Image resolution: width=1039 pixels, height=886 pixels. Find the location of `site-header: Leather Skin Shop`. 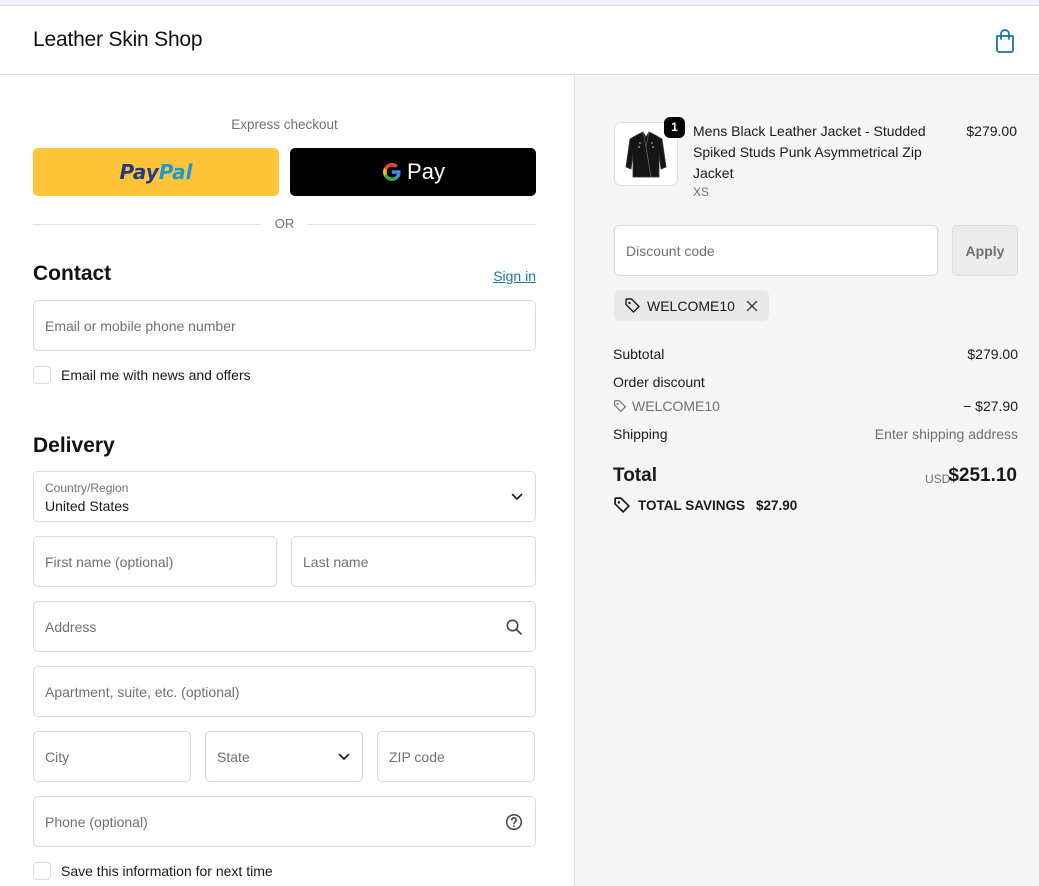

site-header: Leather Skin Shop is located at coordinates (519, 40).